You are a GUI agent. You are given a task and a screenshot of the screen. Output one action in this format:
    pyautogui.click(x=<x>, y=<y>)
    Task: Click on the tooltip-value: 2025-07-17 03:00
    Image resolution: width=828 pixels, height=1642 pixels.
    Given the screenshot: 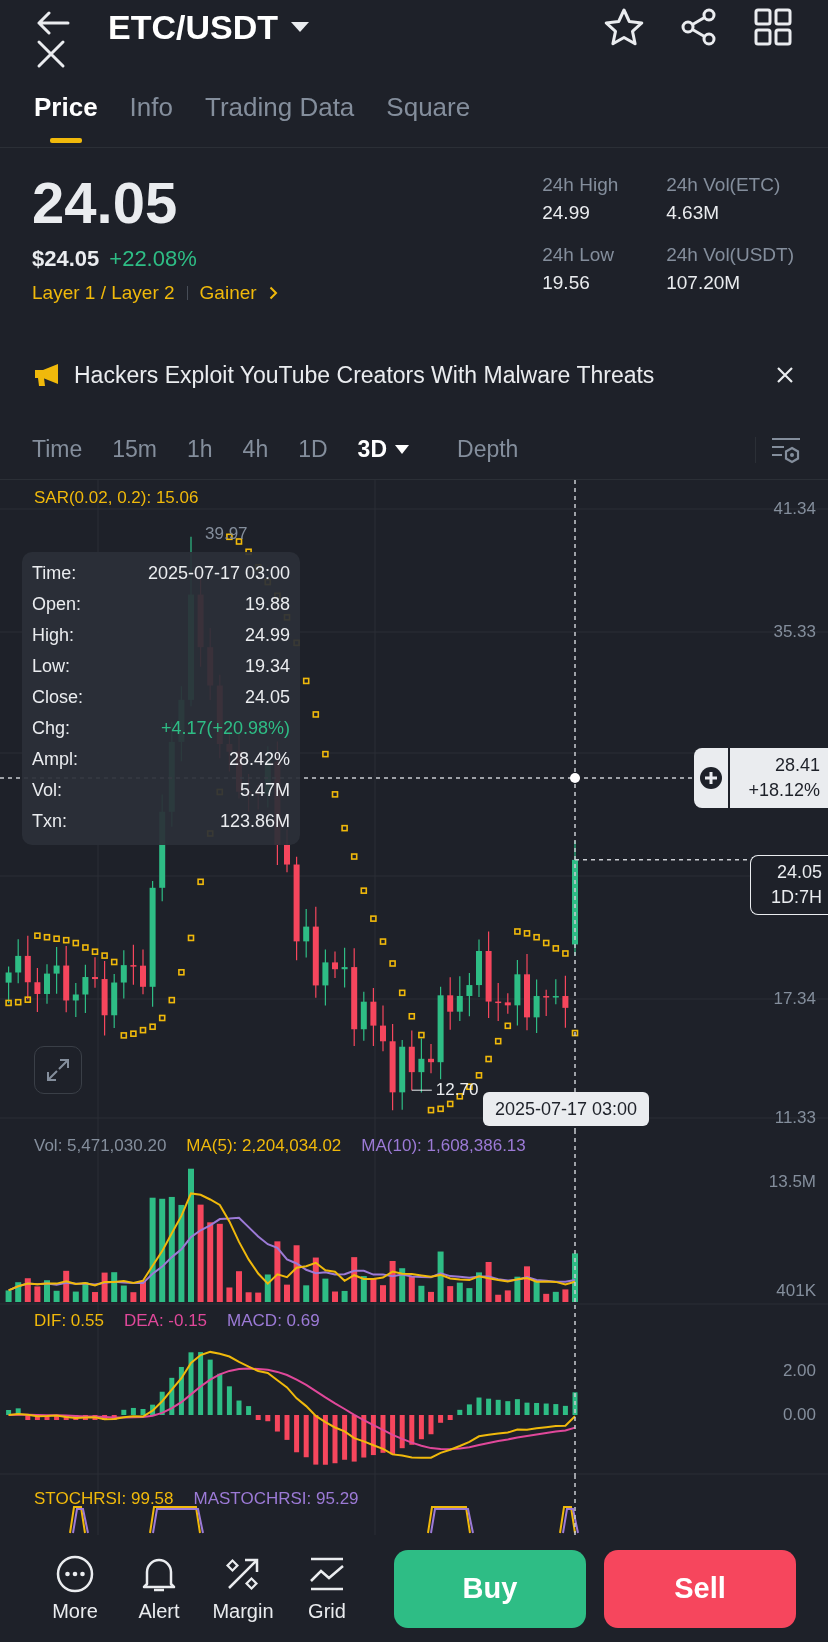 What is the action you would take?
    pyautogui.click(x=218, y=573)
    